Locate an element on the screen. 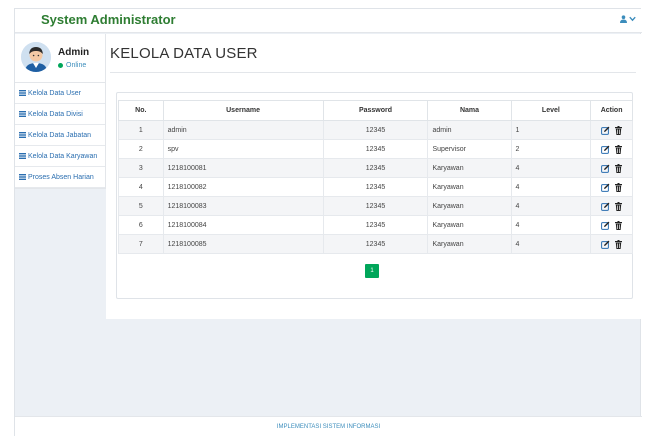  column-header: Level is located at coordinates (551, 110).